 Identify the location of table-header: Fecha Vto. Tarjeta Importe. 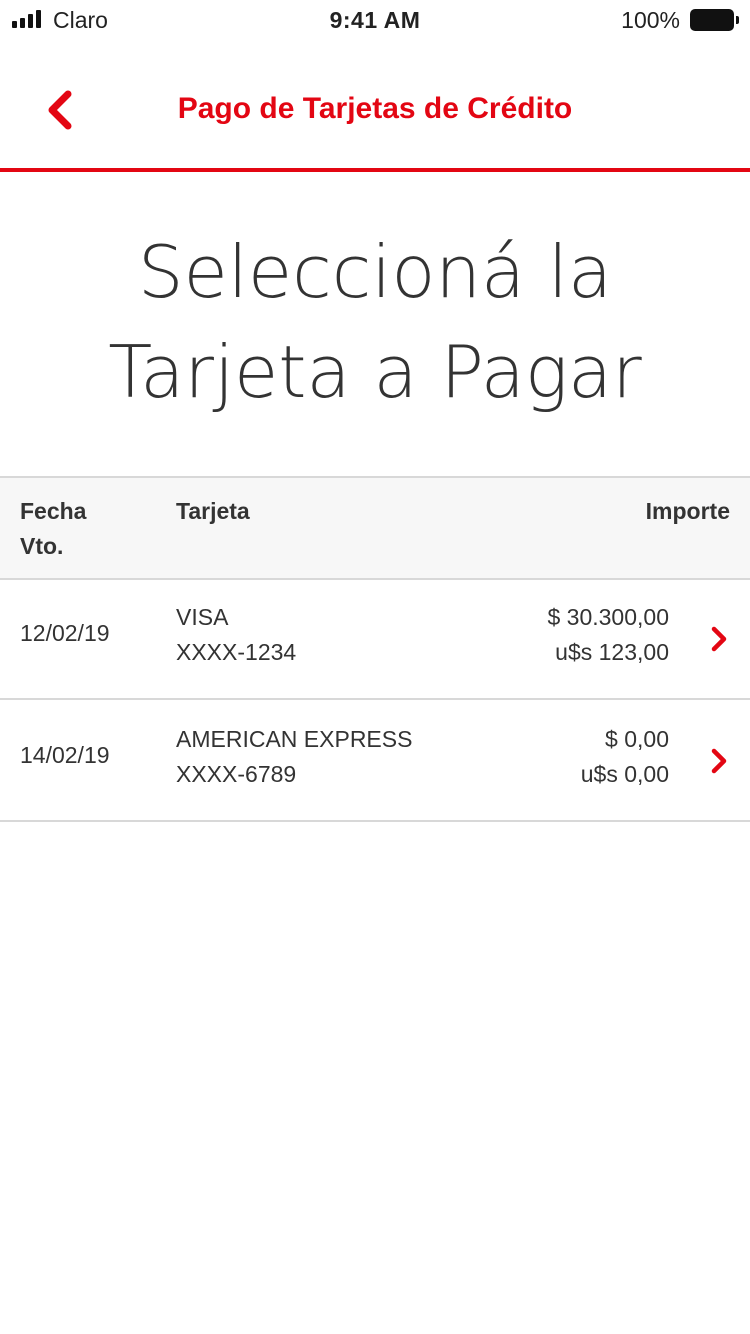
(375, 528).